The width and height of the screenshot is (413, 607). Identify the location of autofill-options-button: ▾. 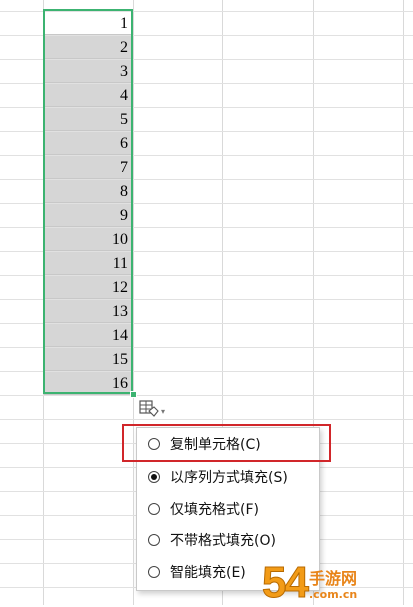
(156, 411).